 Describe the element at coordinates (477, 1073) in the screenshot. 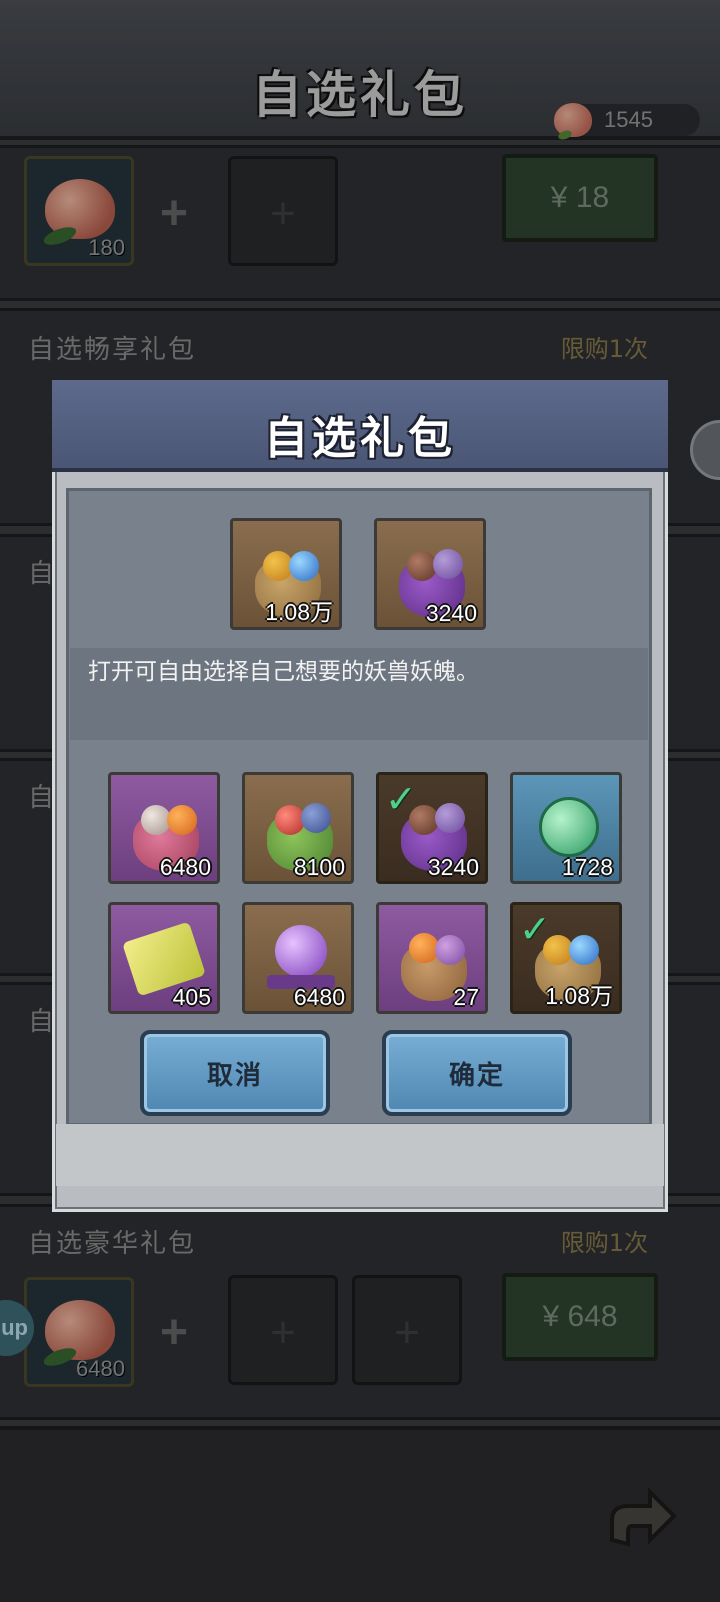

I see `confirm-button: 确定` at that location.